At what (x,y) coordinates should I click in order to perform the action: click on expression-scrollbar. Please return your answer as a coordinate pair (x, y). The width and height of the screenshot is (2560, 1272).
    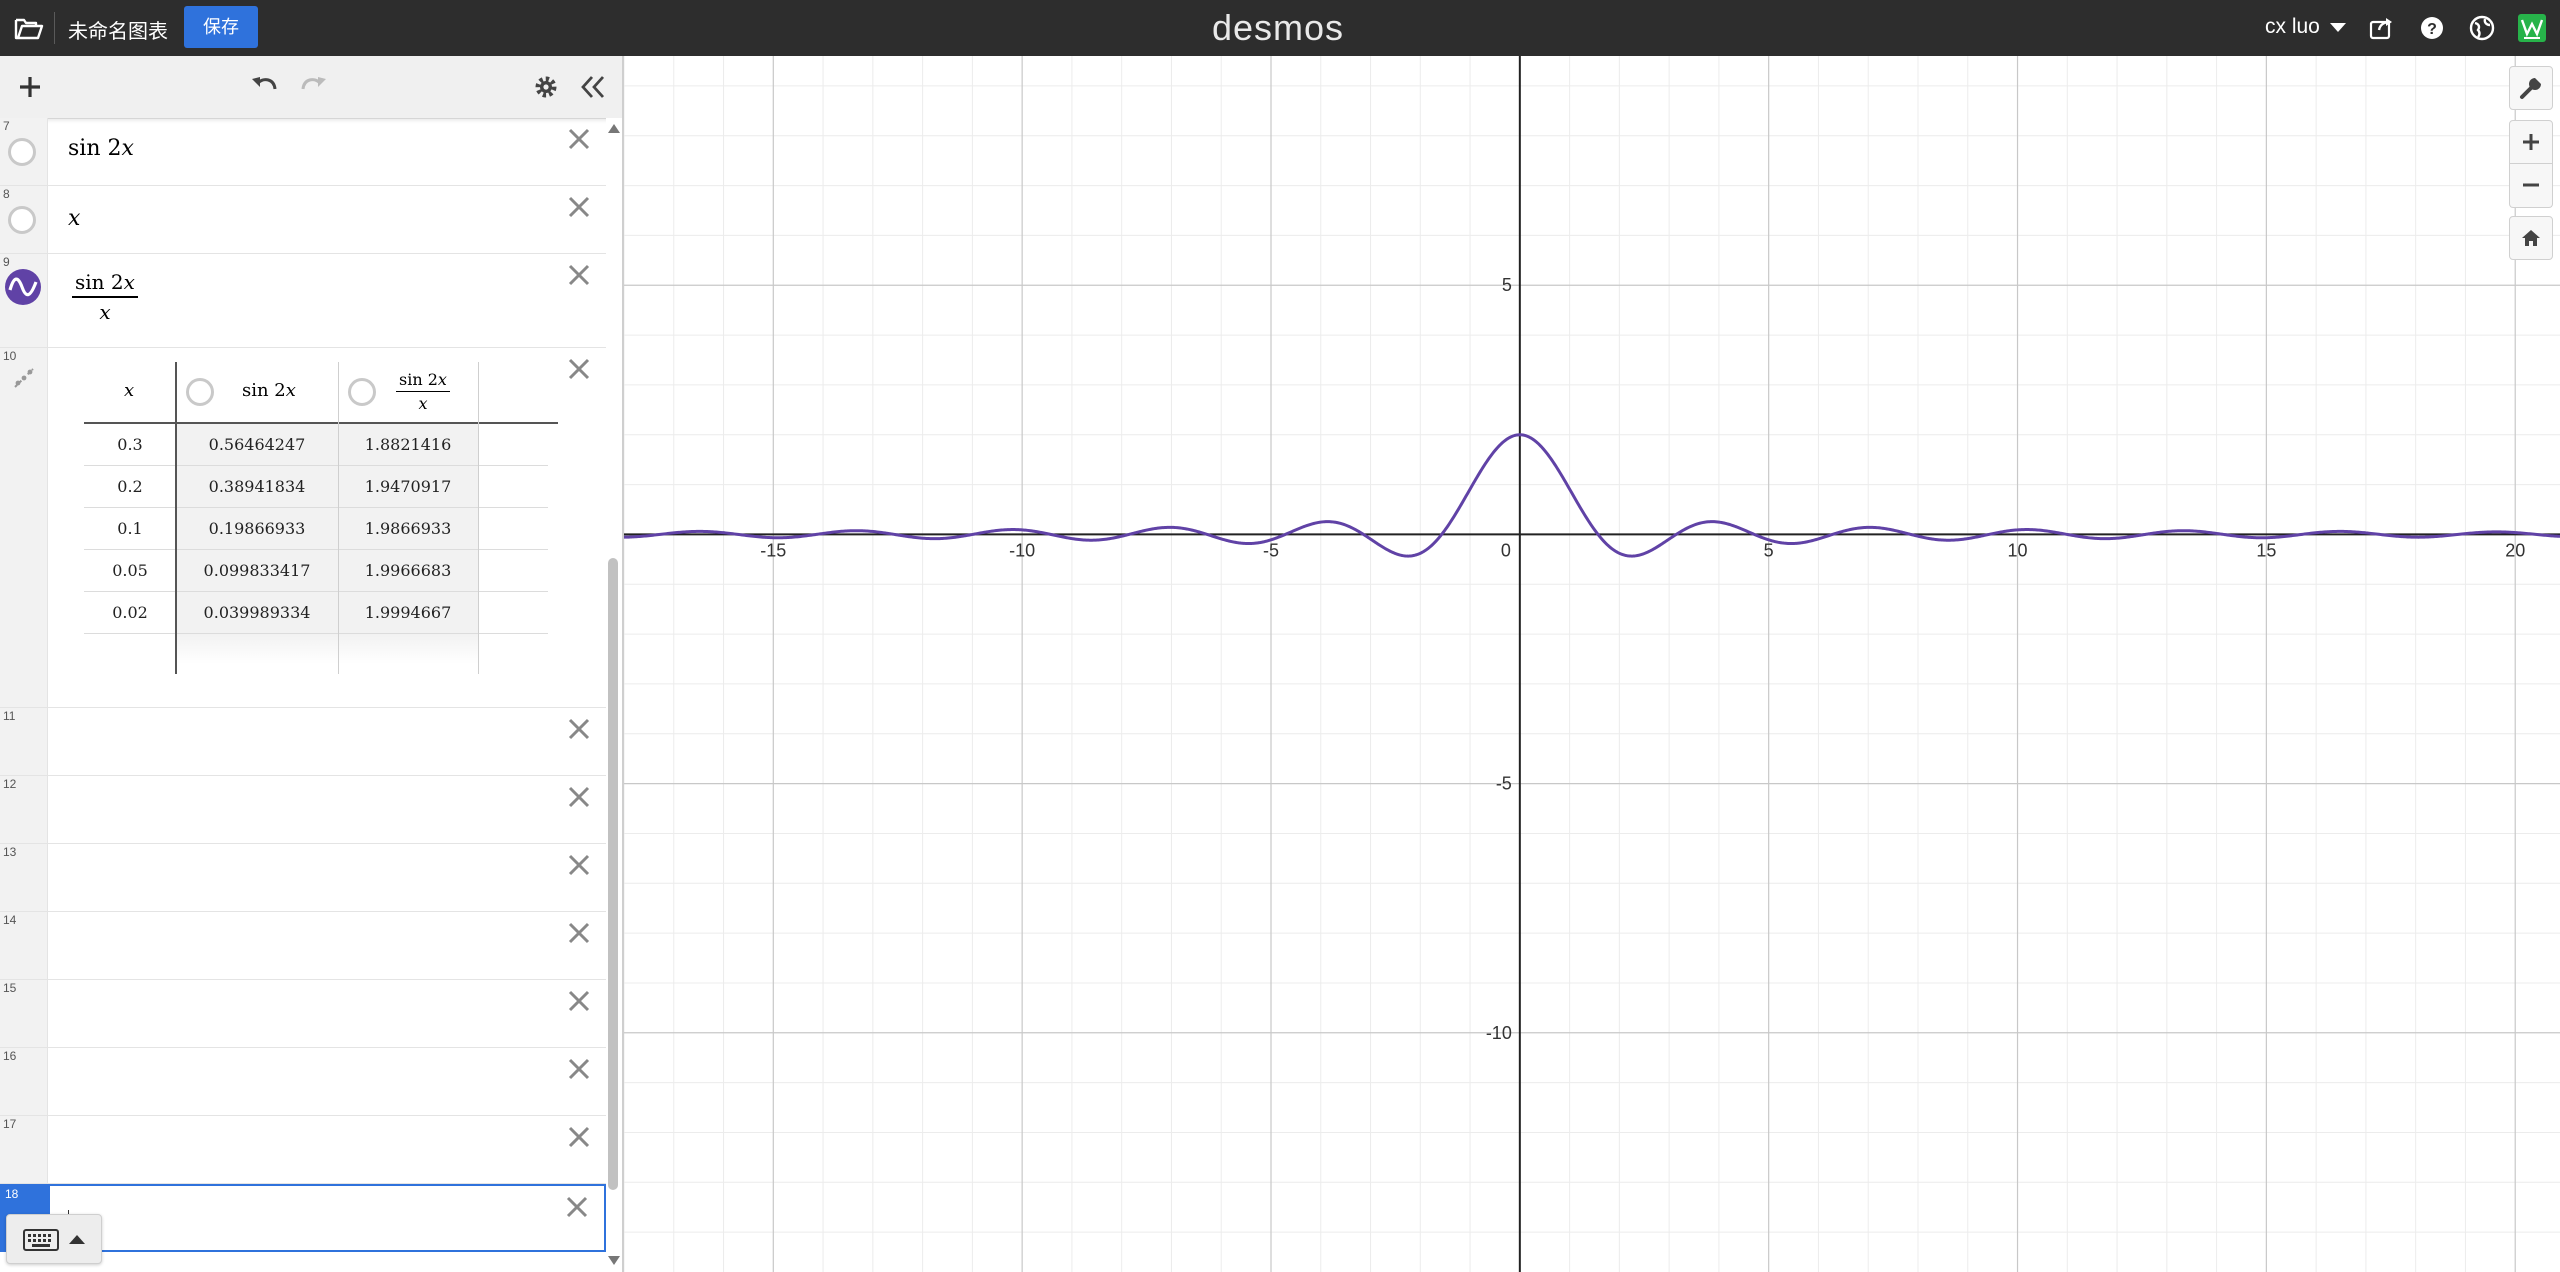
    Looking at the image, I should click on (614, 695).